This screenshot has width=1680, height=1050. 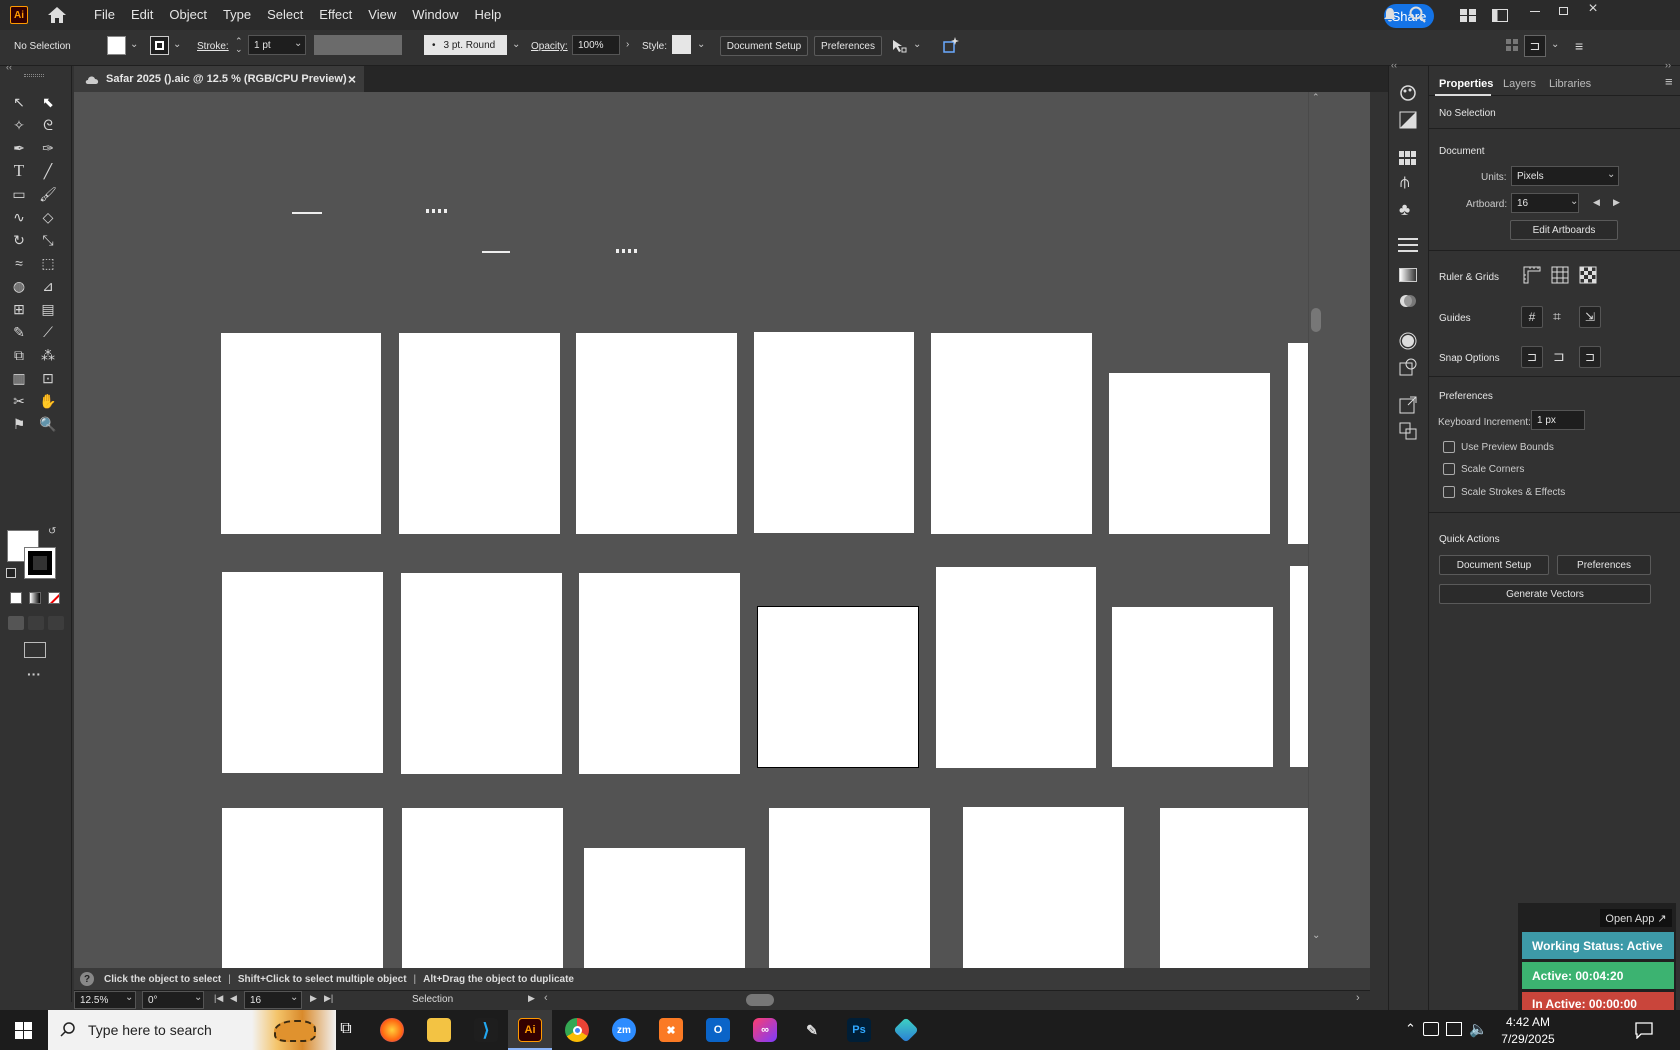 What do you see at coordinates (1574, 201) in the screenshot?
I see `artboard-dropdown-icon: ⌄` at bounding box center [1574, 201].